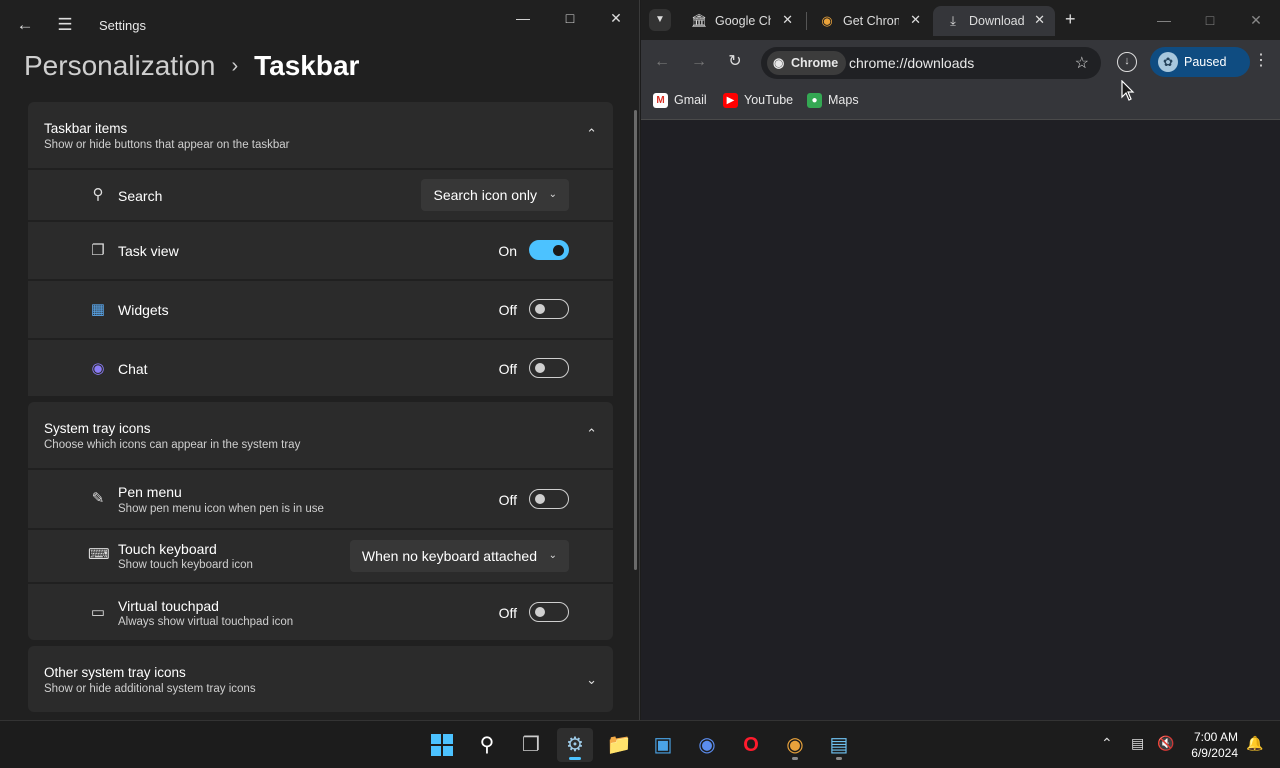 This screenshot has width=1280, height=768. Describe the element at coordinates (235, 65) in the screenshot. I see `chevron-right-icon: ›` at that location.